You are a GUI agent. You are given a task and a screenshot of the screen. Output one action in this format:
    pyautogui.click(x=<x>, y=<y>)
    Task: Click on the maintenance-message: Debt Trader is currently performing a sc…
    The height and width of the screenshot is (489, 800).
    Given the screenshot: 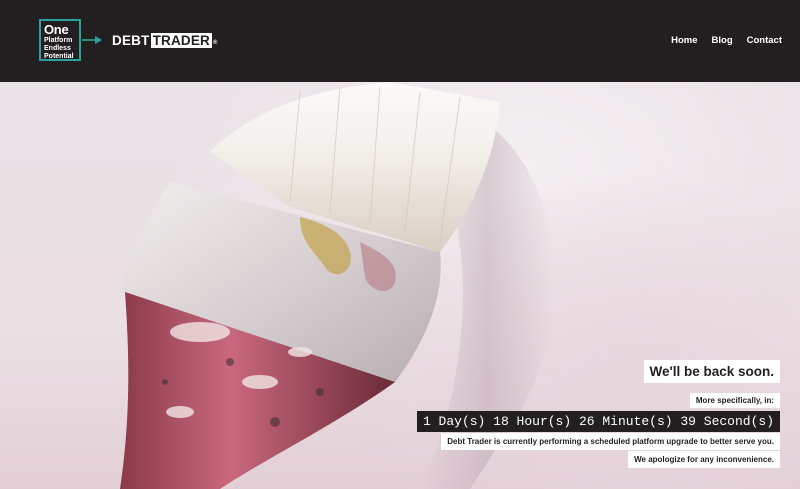 What is the action you would take?
    pyautogui.click(x=610, y=441)
    